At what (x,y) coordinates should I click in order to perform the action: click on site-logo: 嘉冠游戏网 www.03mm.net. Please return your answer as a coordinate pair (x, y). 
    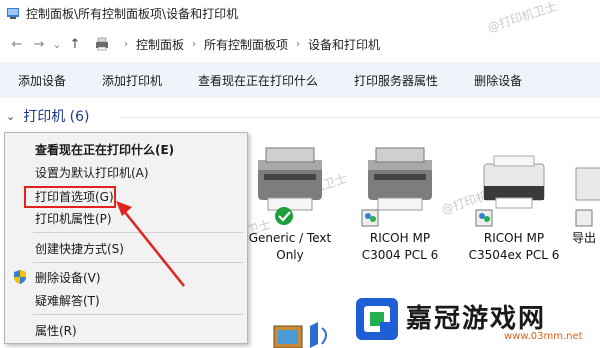
    Looking at the image, I should click on (475, 320).